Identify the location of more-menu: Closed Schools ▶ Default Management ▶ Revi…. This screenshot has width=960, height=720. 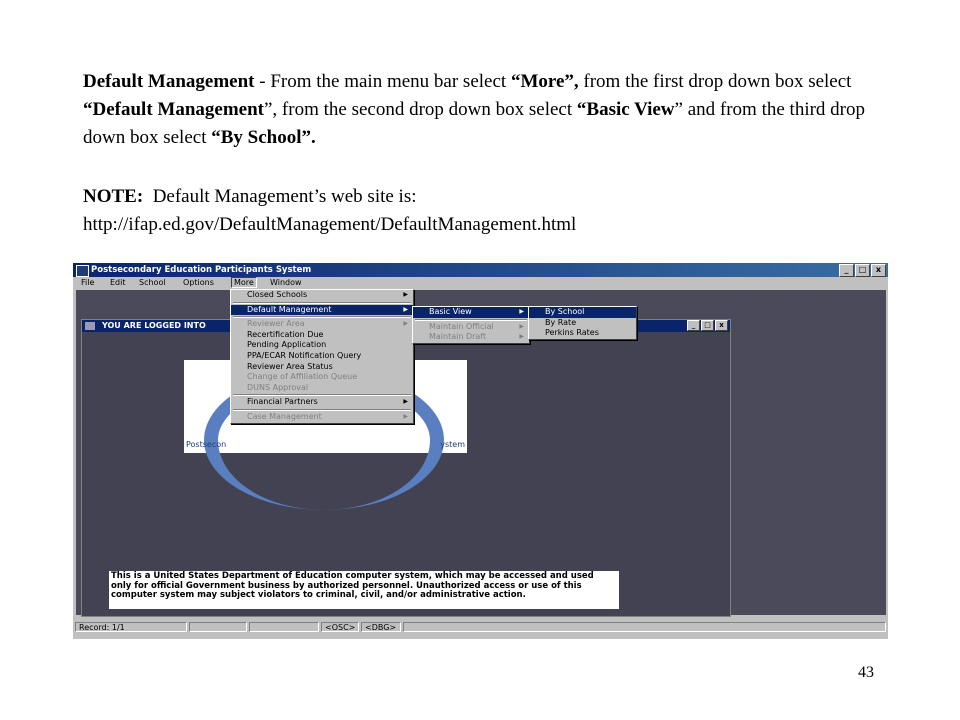
(322, 356).